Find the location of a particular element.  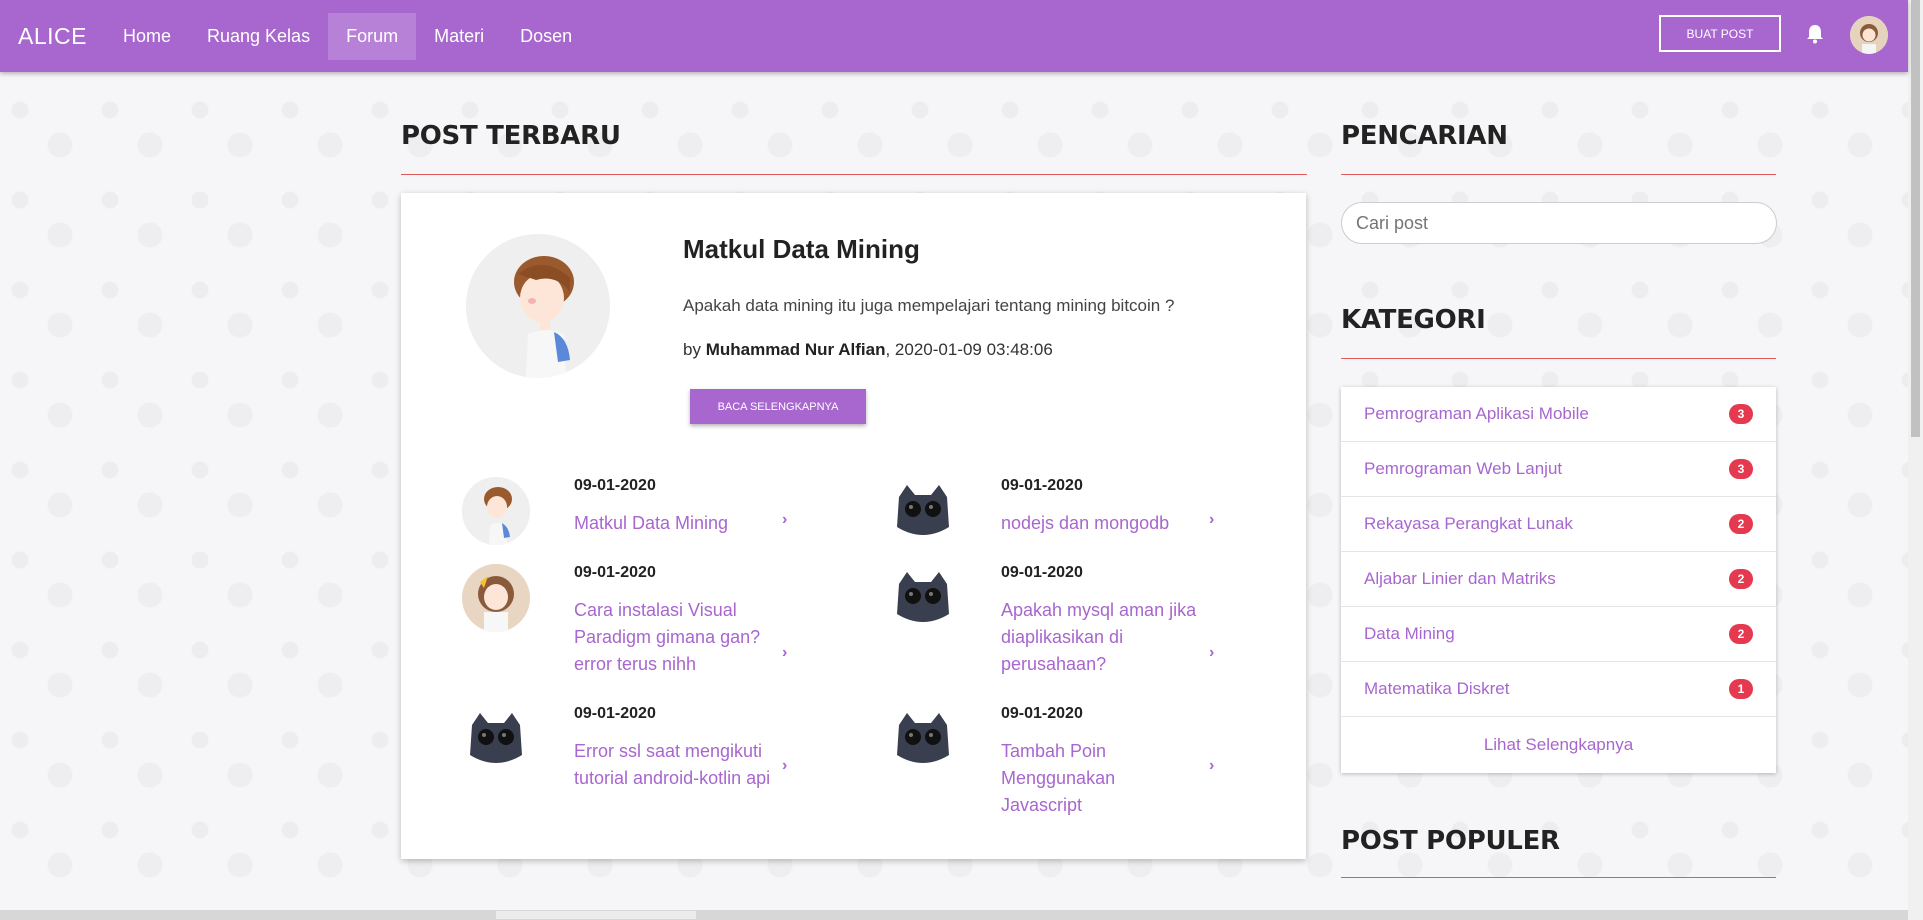

post-list-item: 09-01-2020 Matkul Data Mining › is located at coordinates (632, 512).